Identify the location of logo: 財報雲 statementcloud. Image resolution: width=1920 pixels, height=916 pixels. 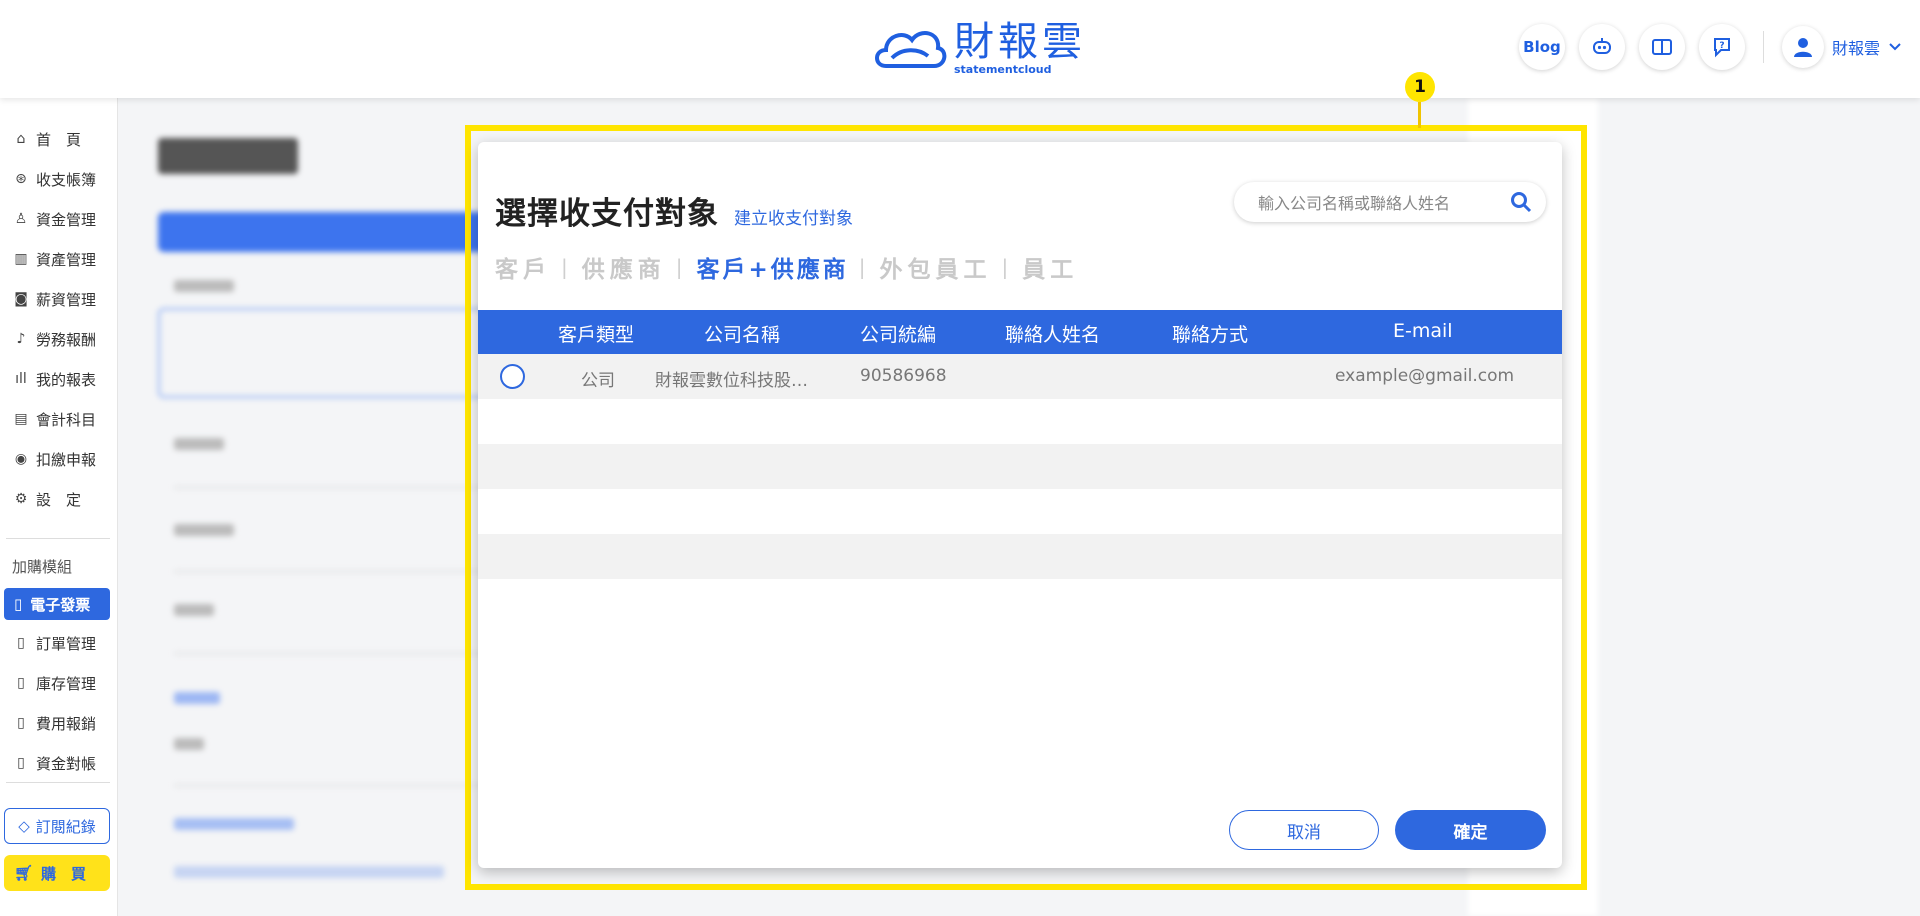
(978, 48).